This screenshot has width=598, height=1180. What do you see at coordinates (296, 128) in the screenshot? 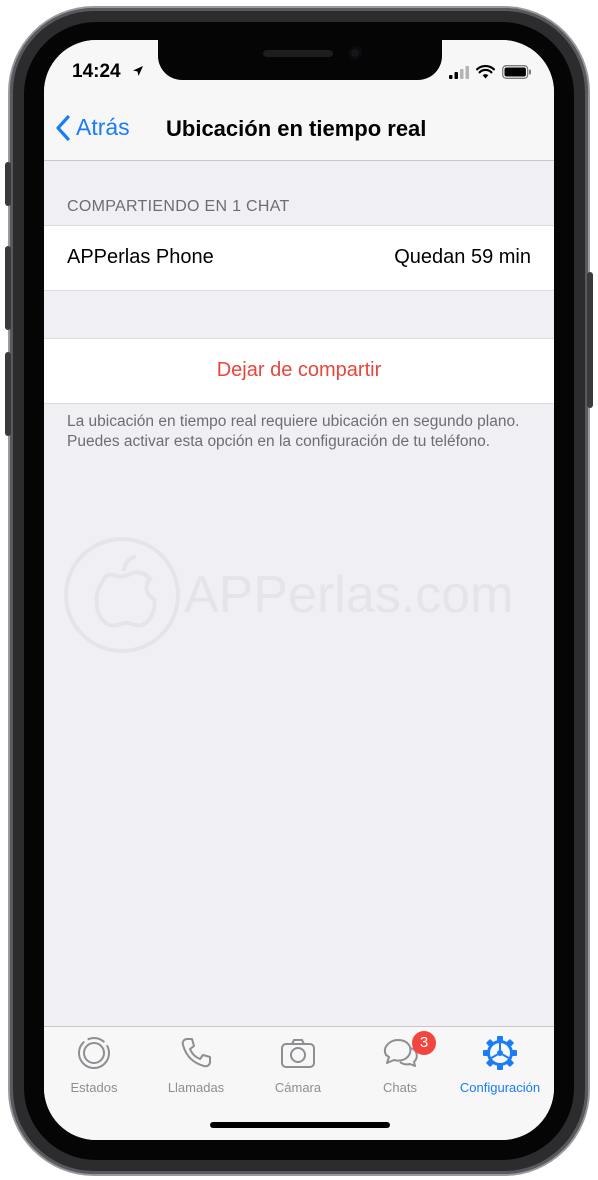
I see `page-title: Ubicación en tiempo real` at bounding box center [296, 128].